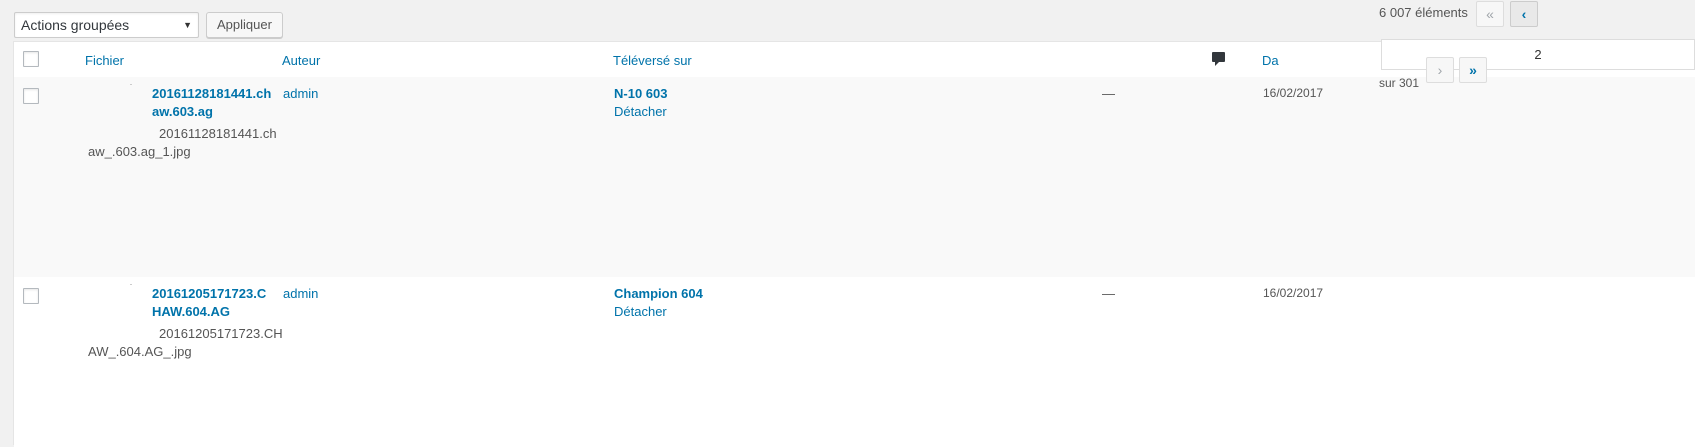 The image size is (1695, 447). Describe the element at coordinates (1440, 70) in the screenshot. I see `next-page-button: ›` at that location.